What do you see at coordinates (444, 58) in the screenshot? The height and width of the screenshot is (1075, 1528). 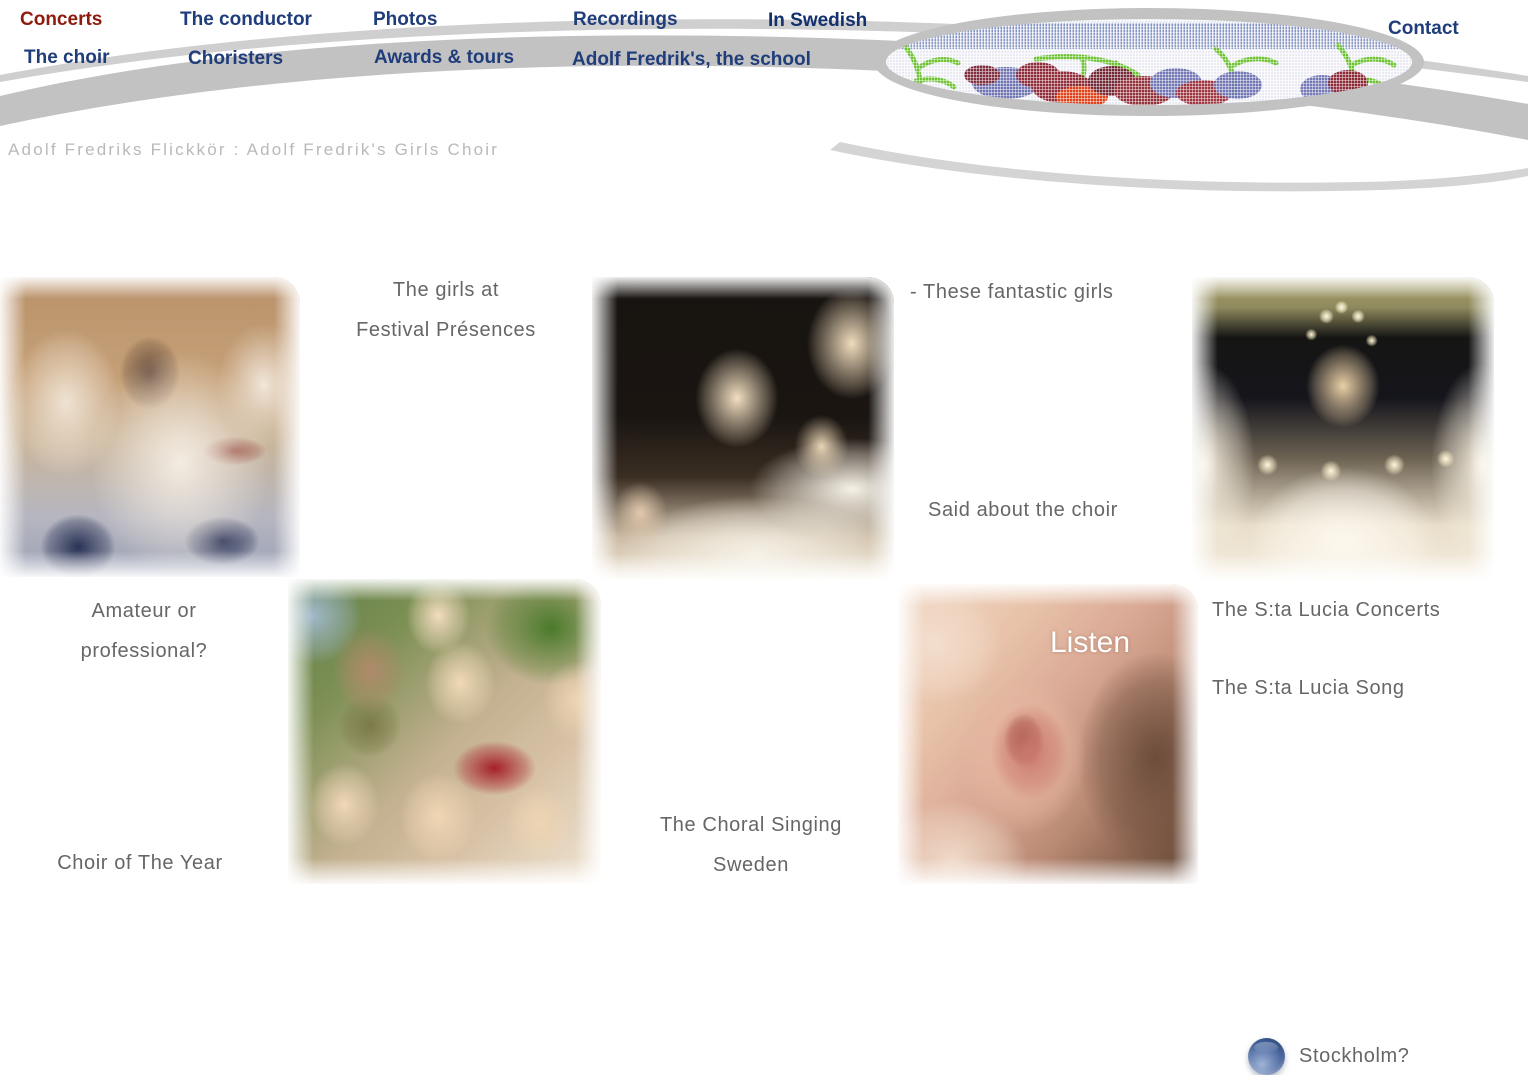 I see `nav-link-awards-tours: Awards & tours` at bounding box center [444, 58].